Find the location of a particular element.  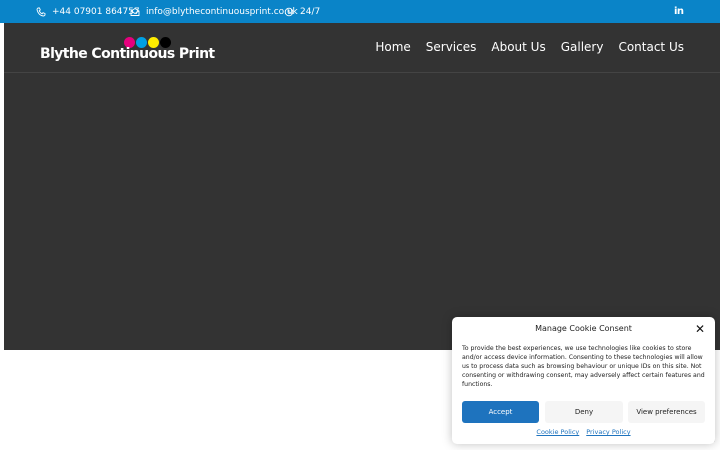

hours-text: 24/7 is located at coordinates (310, 11).